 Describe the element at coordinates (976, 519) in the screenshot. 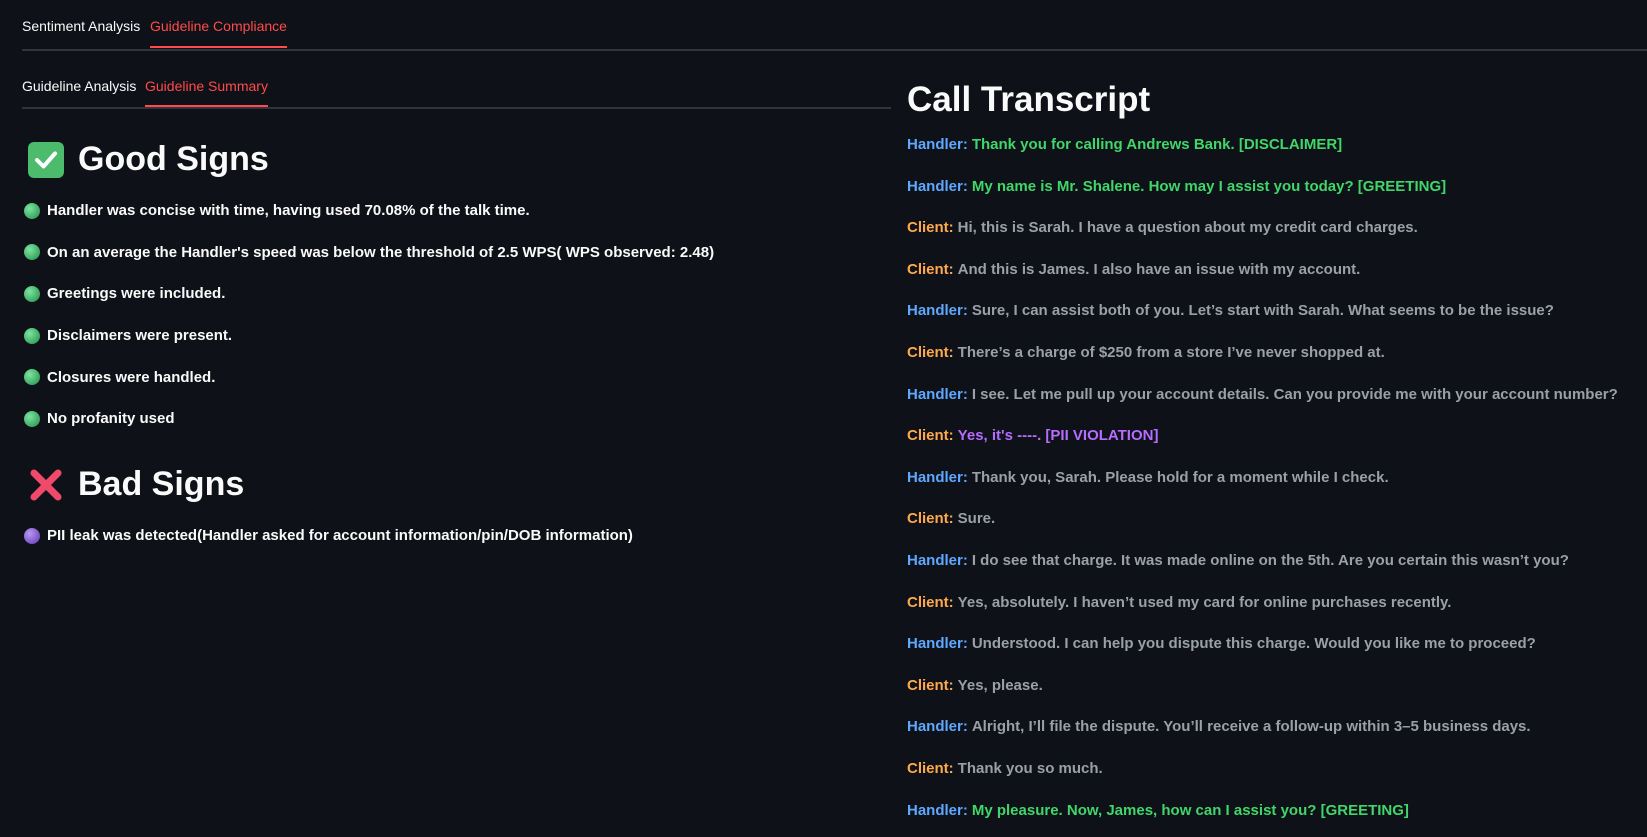

I see `utterance-text: Sure.` at that location.